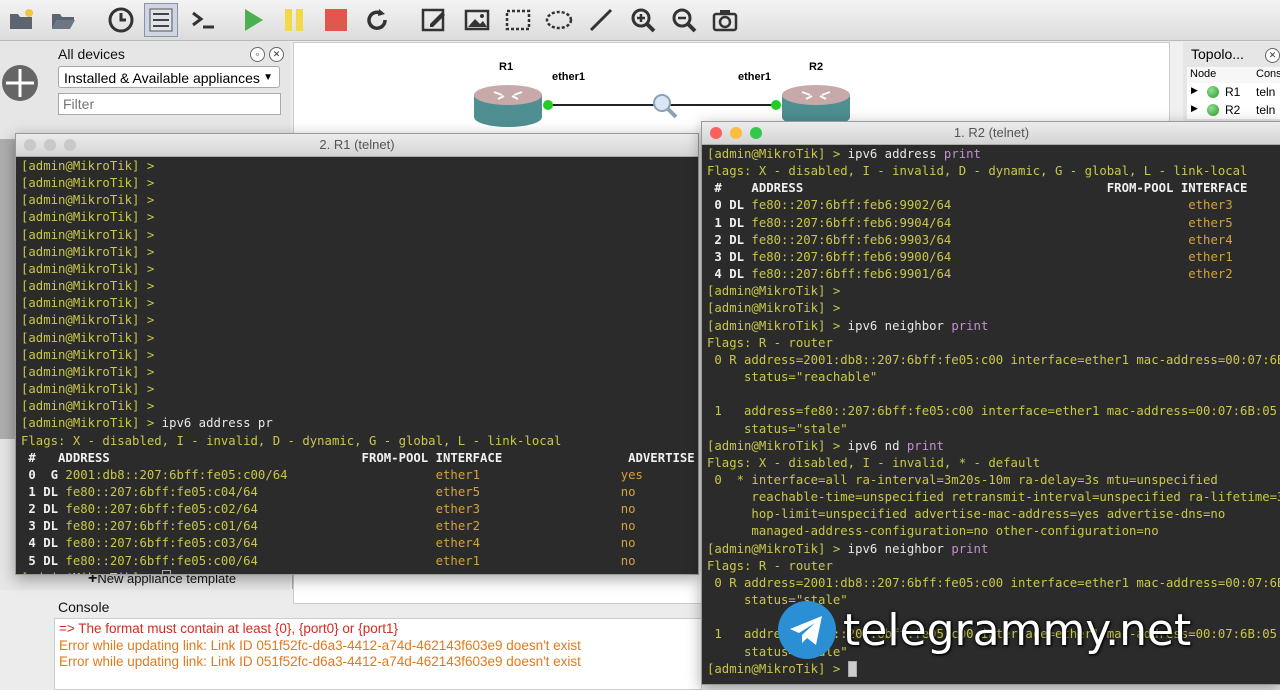 This screenshot has width=1280, height=690. I want to click on folder-open-icon, so click(63, 20).